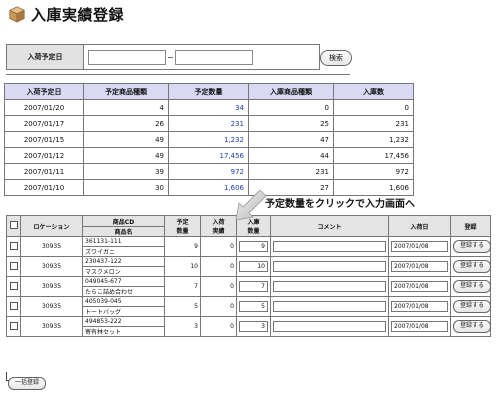 This screenshot has height=400, width=500. I want to click on table-row: 30935 049045-677 7 0 7 2007/01/08 登録する, so click(248, 286).